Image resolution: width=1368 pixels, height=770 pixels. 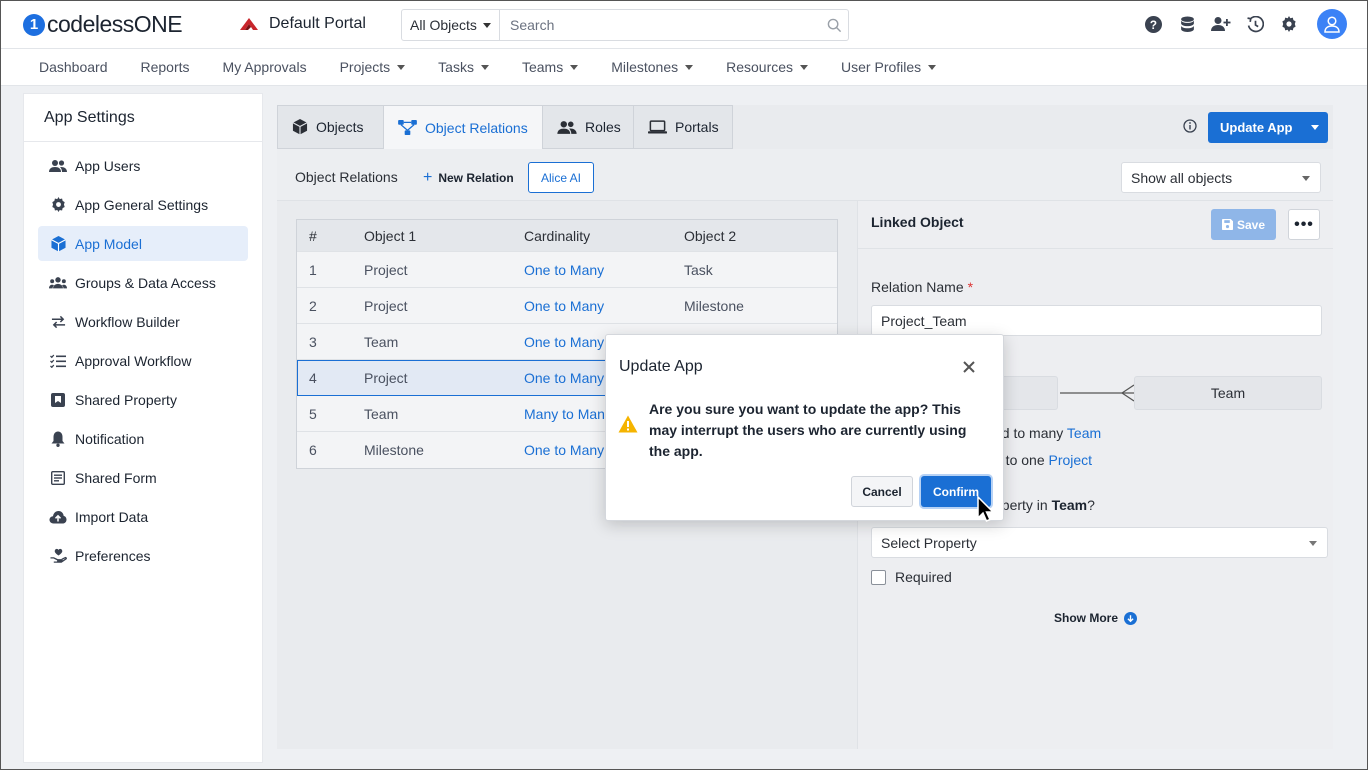 I want to click on update-app-dropdown, so click(x=1315, y=127).